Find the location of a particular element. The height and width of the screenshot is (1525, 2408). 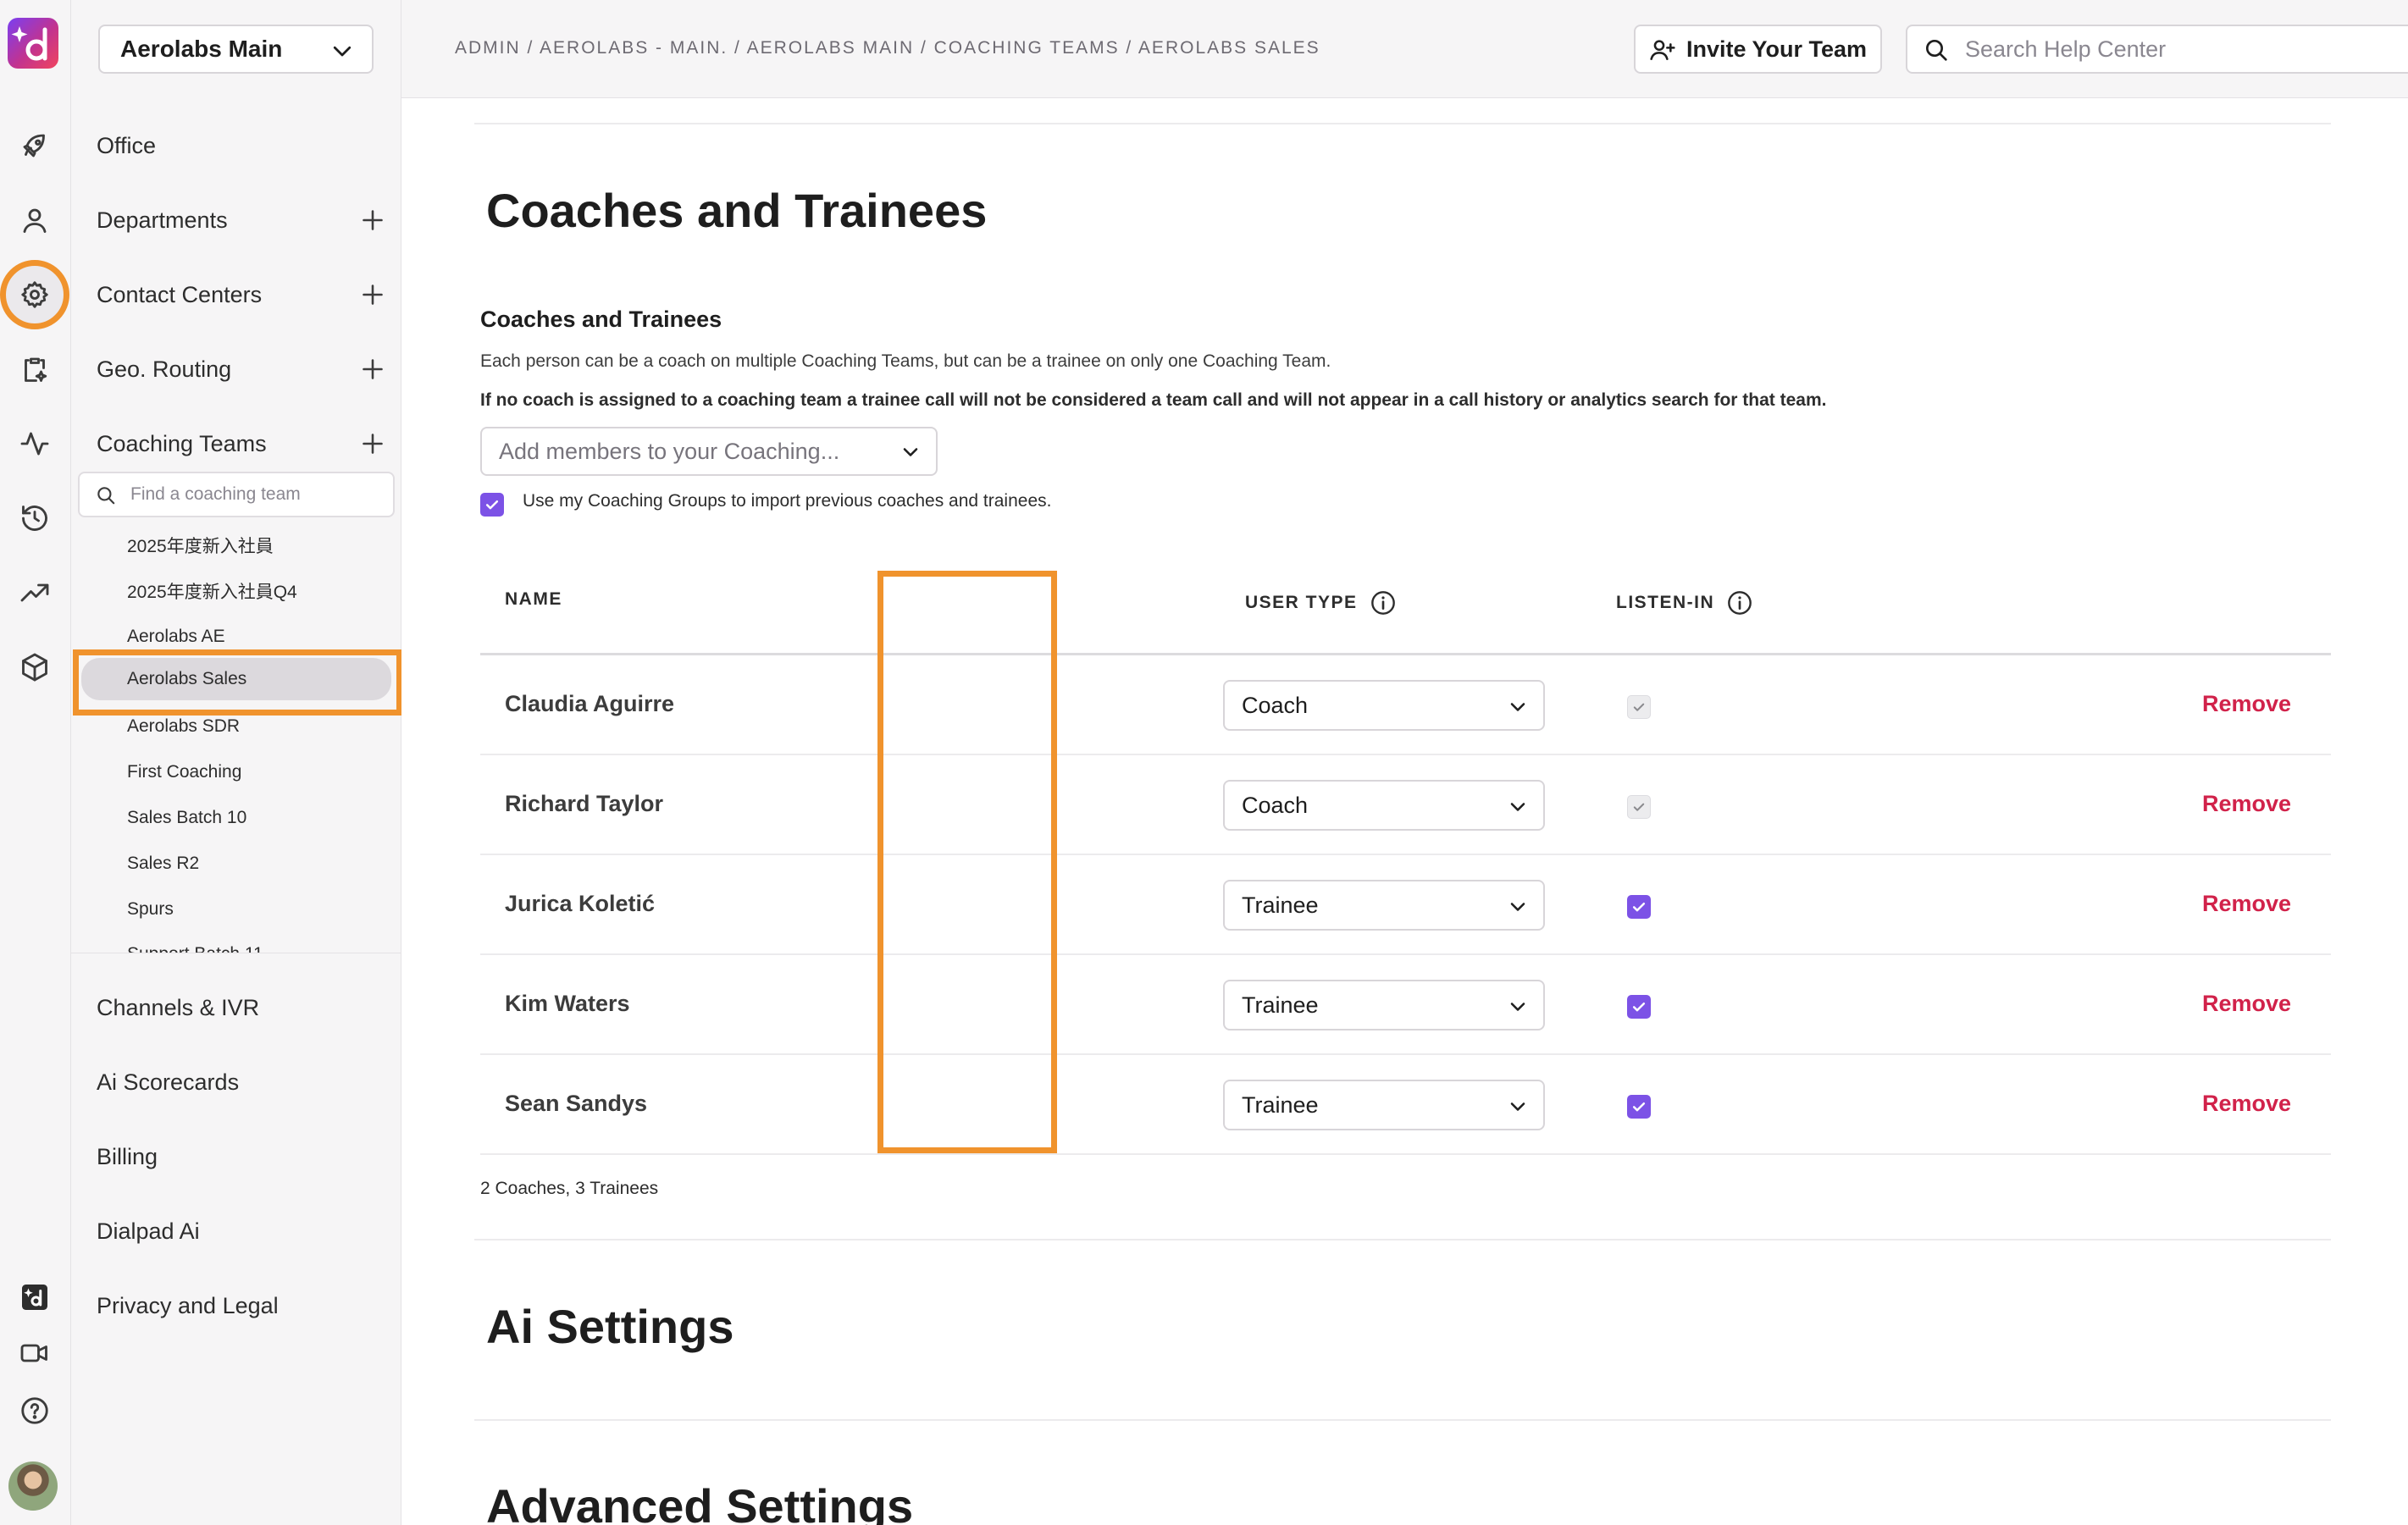

coaching-team-search-input: Find a coaching team is located at coordinates (236, 495).